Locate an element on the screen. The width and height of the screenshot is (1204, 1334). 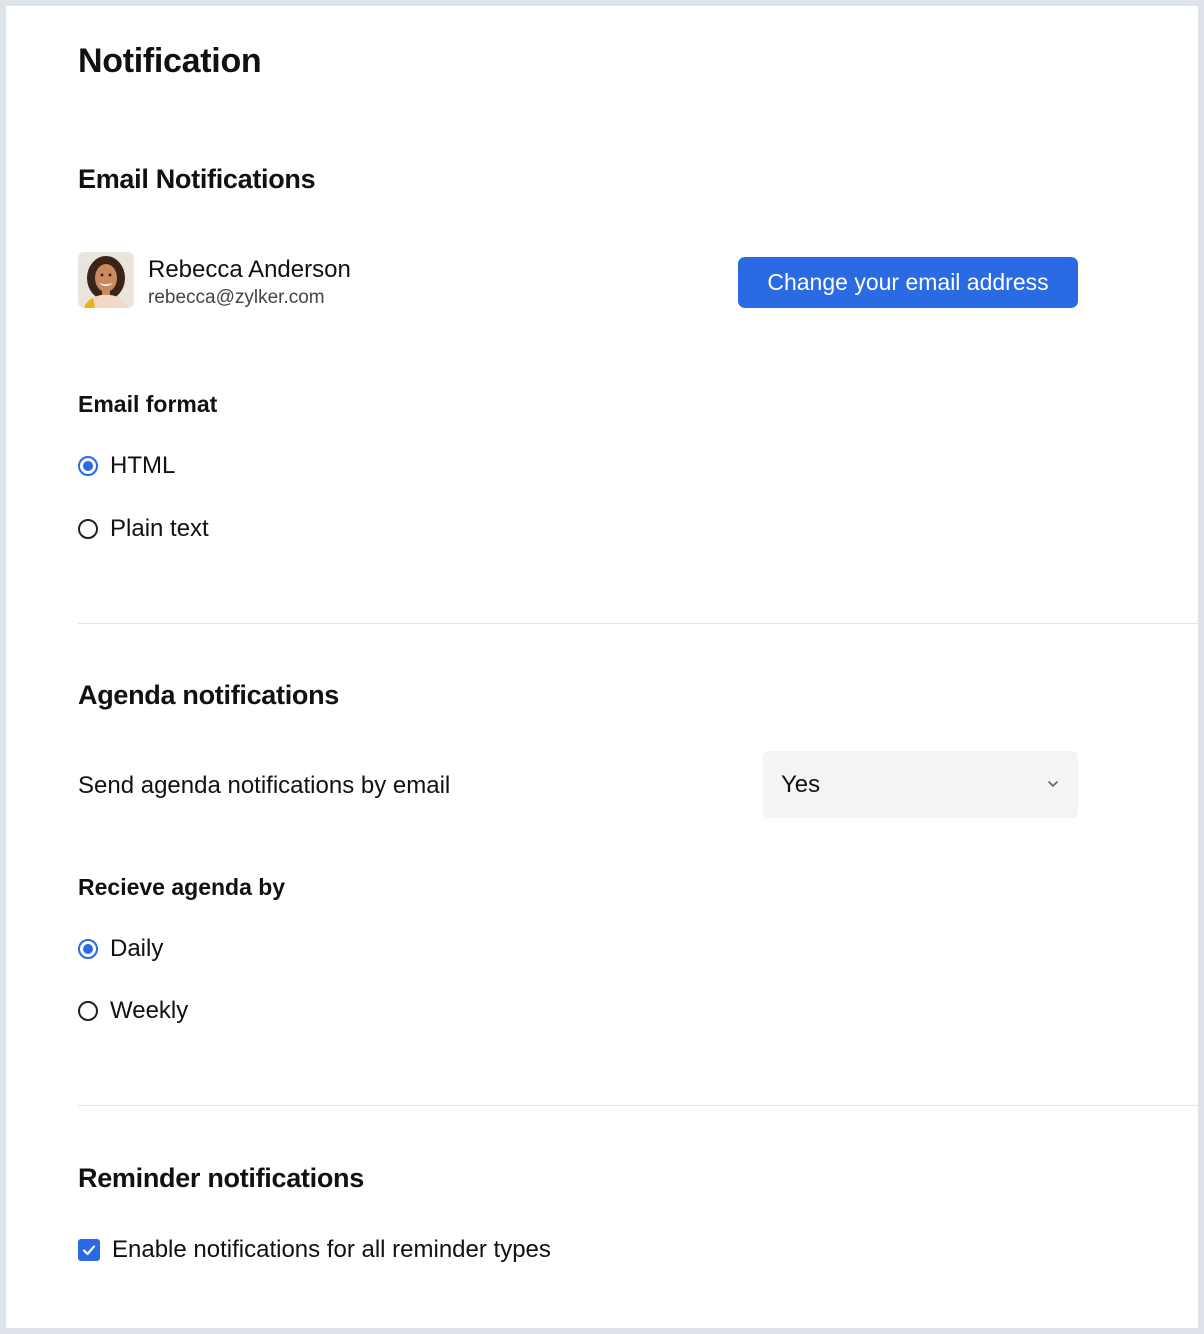
radio-option-weekly: Weekly is located at coordinates (133, 1011).